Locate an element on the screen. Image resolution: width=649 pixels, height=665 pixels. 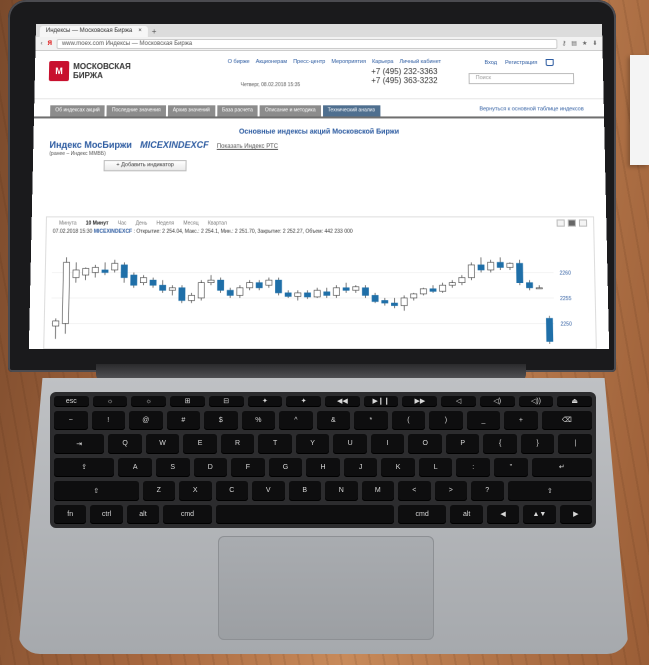
key: ↵ is located at coordinates (561, 467).